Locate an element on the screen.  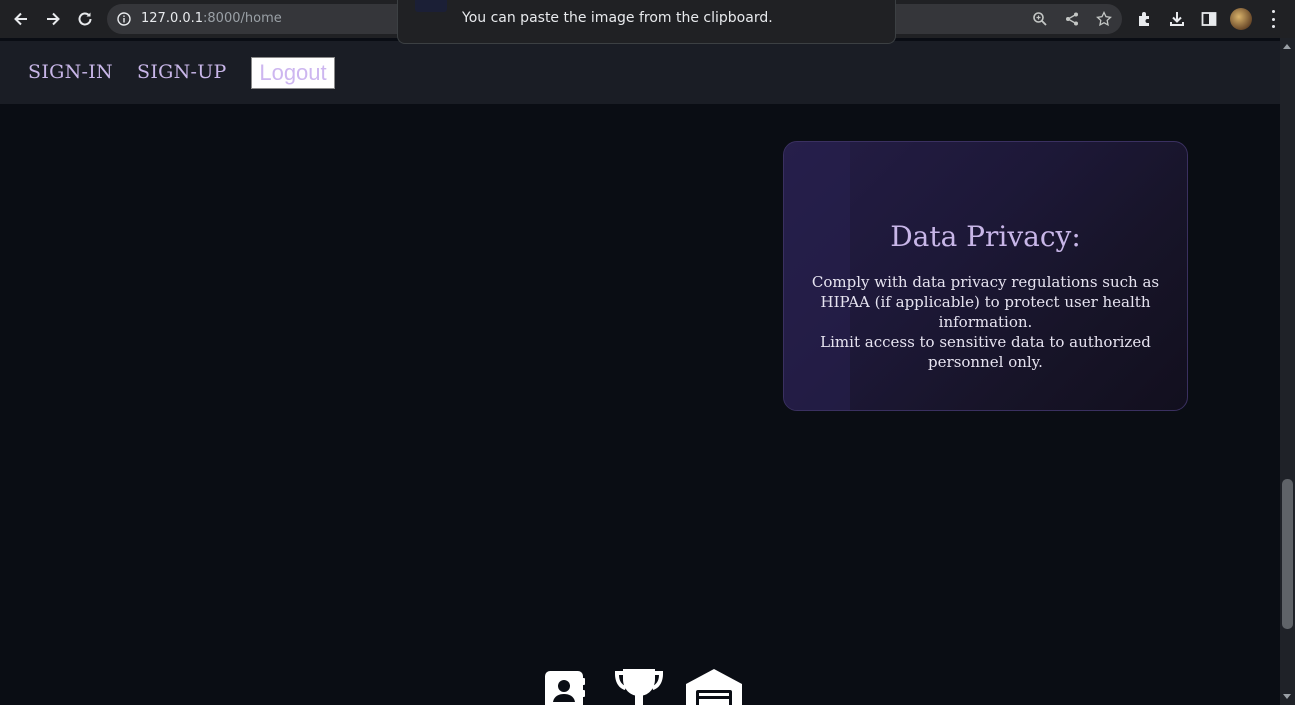
browser-menu-icon is located at coordinates (1273, 19).